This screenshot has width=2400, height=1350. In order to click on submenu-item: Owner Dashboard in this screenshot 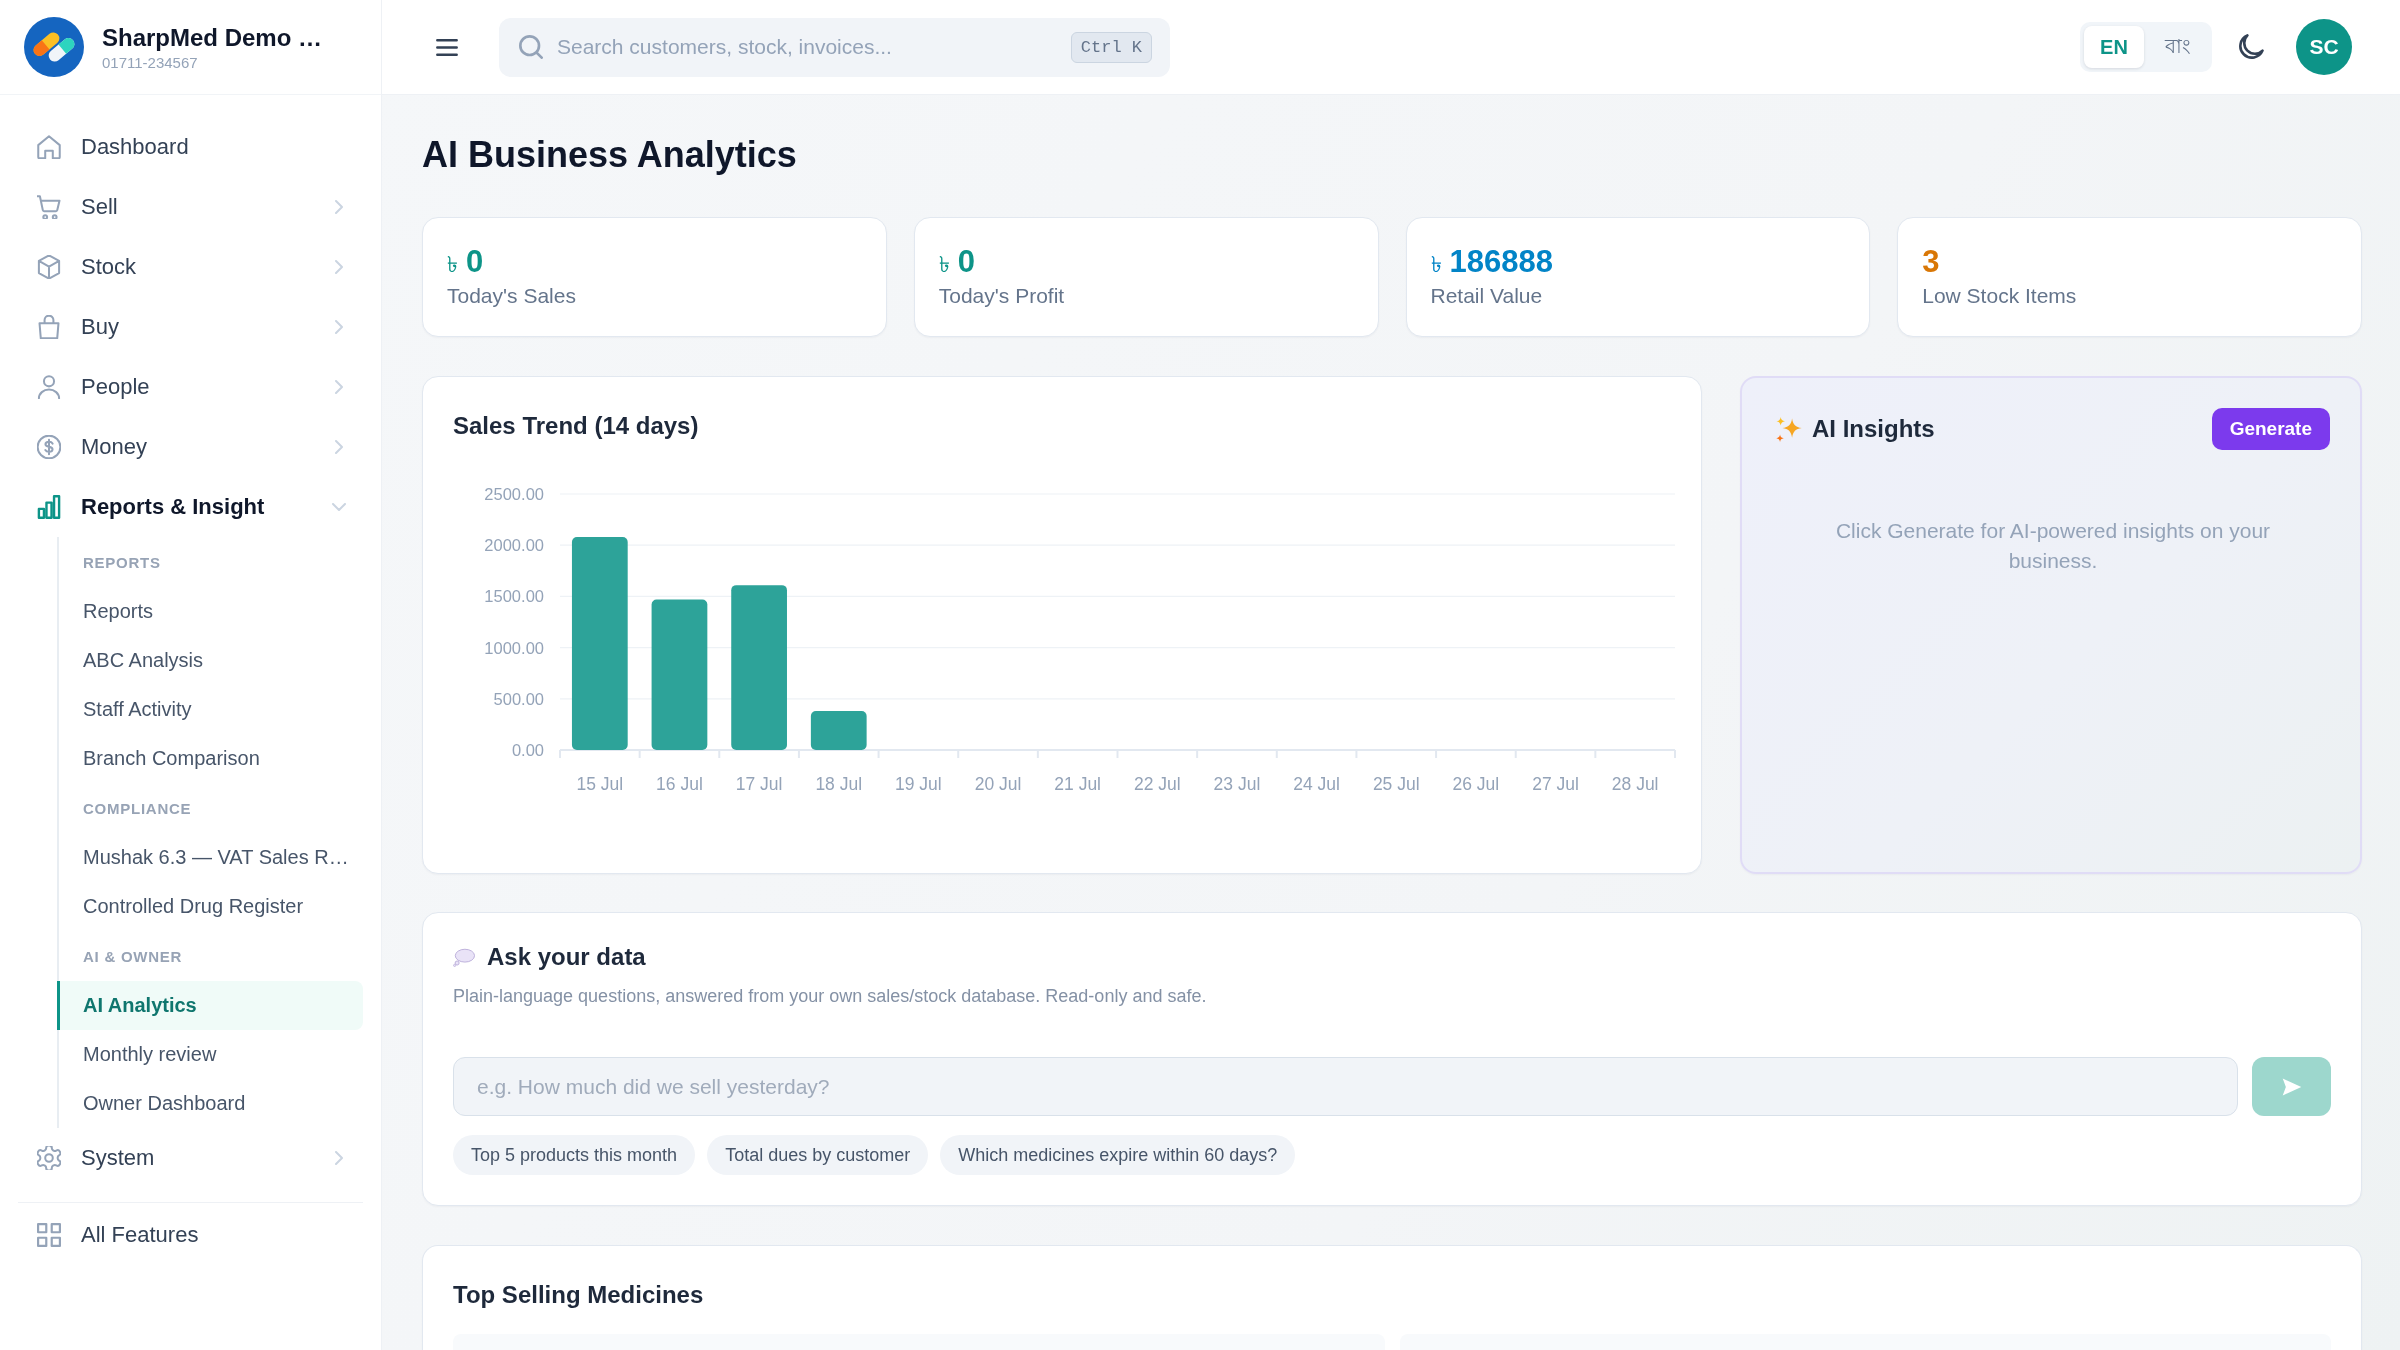, I will do `click(210, 1103)`.